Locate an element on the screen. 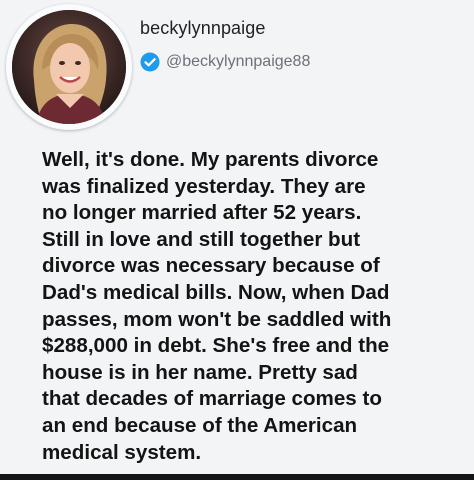 This screenshot has width=474, height=480. verified-check-icon is located at coordinates (150, 62).